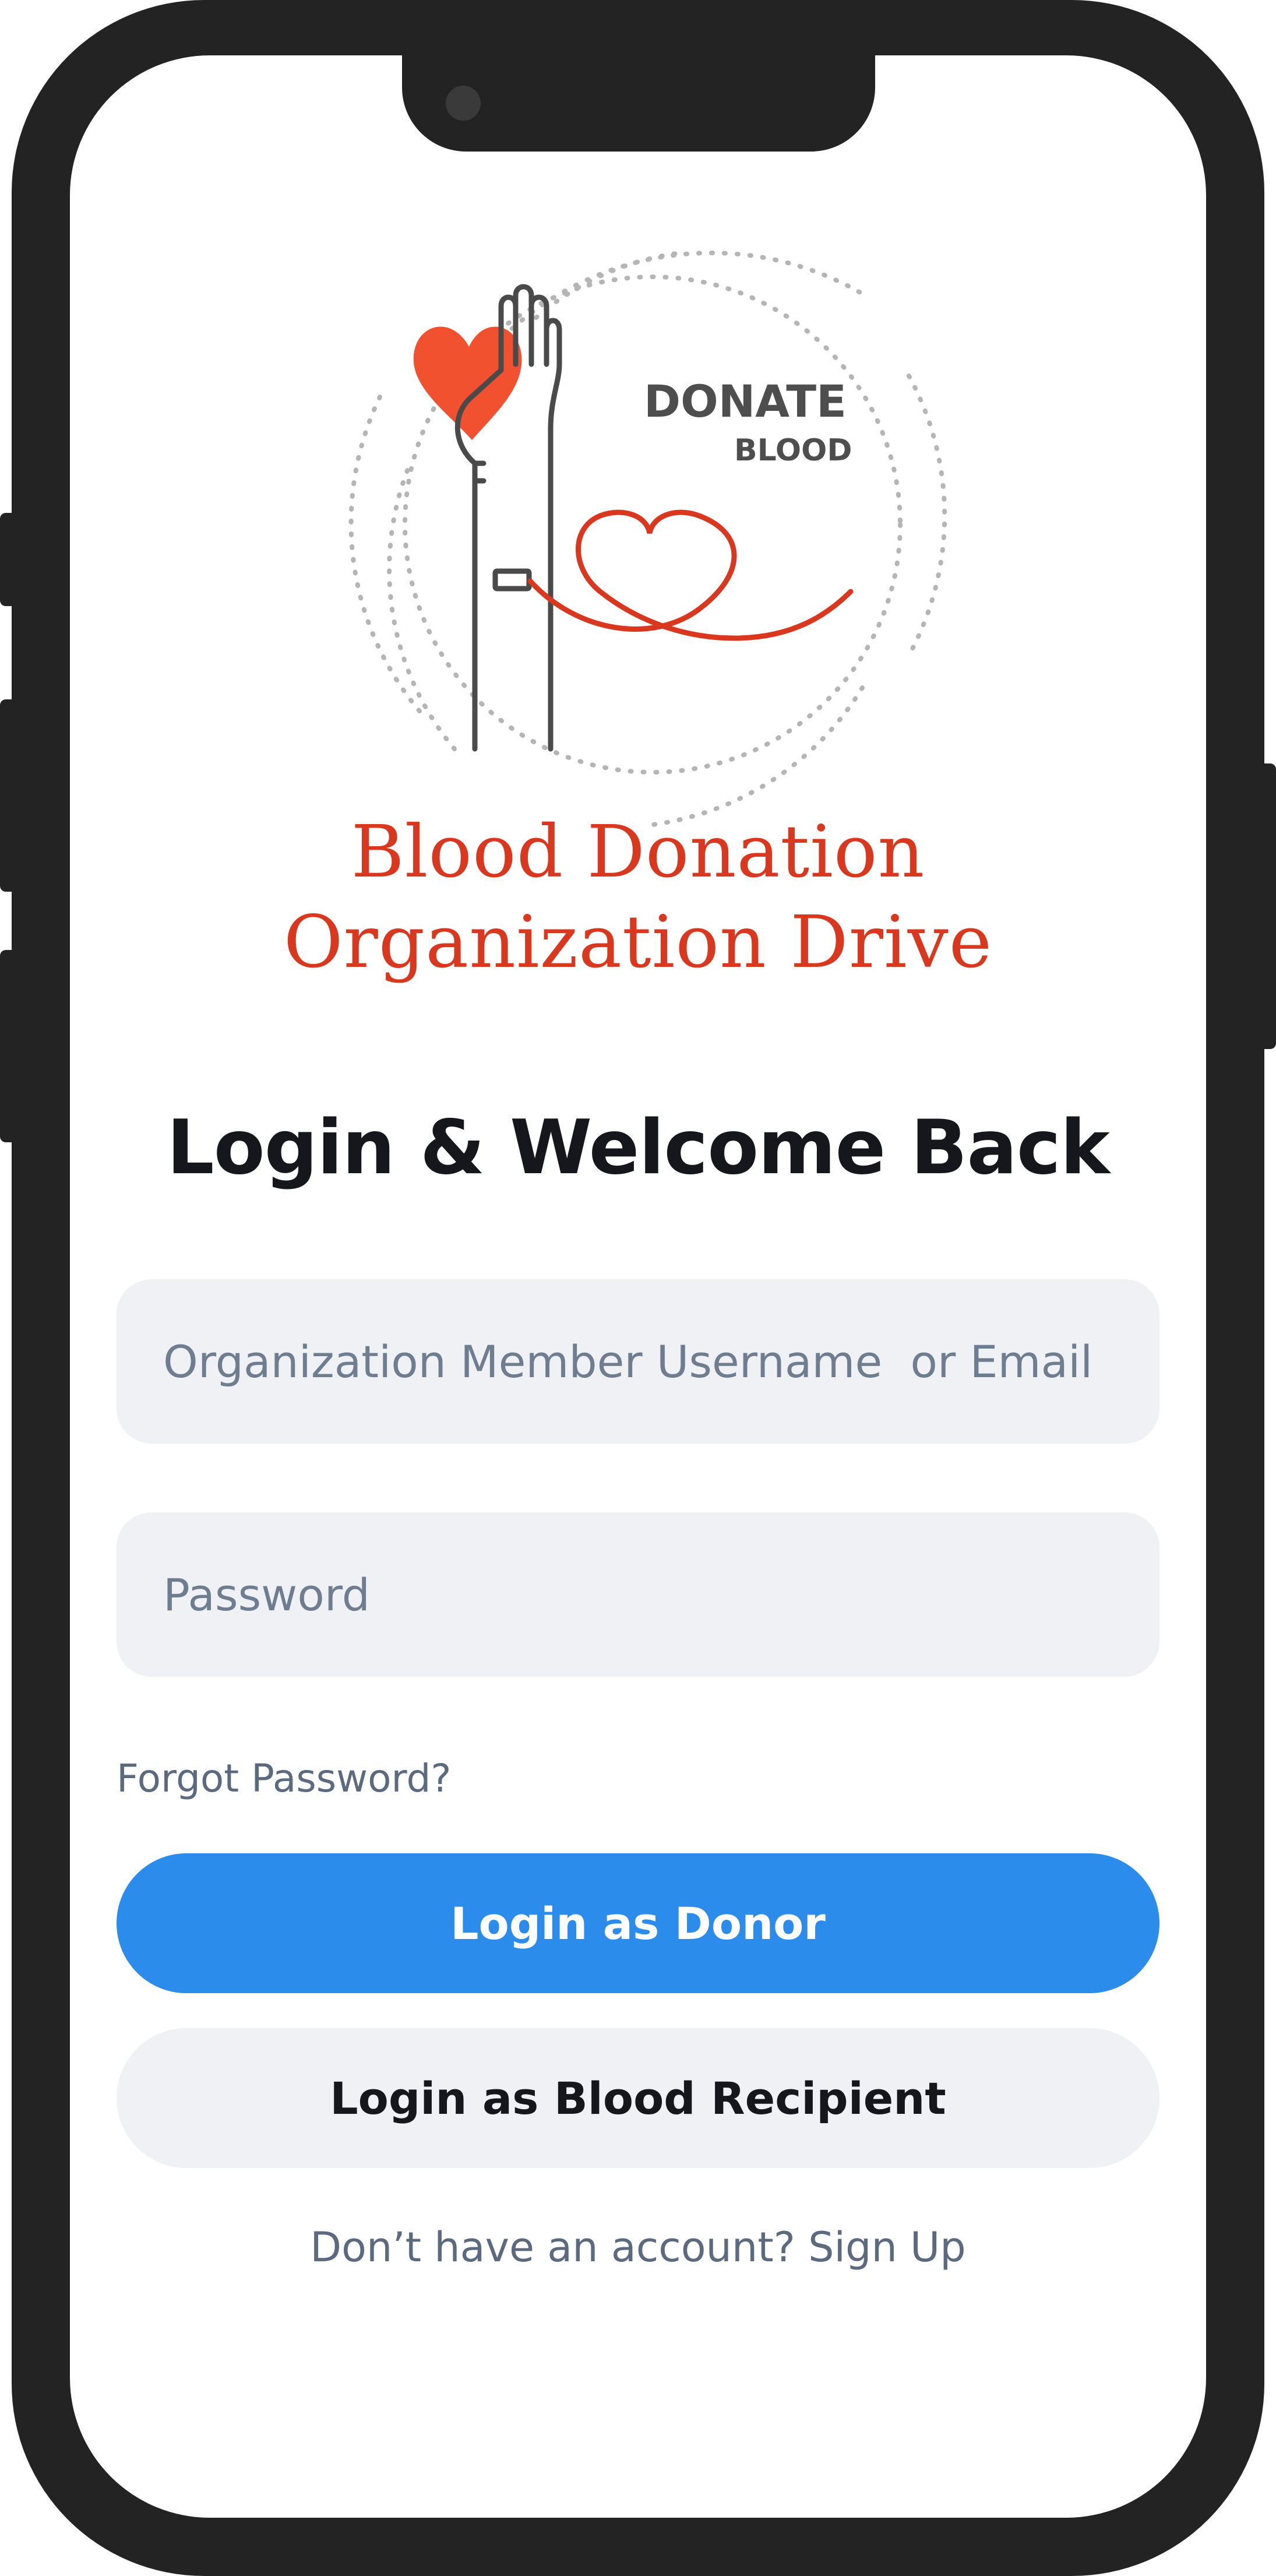  I want to click on password-input, so click(638, 1595).